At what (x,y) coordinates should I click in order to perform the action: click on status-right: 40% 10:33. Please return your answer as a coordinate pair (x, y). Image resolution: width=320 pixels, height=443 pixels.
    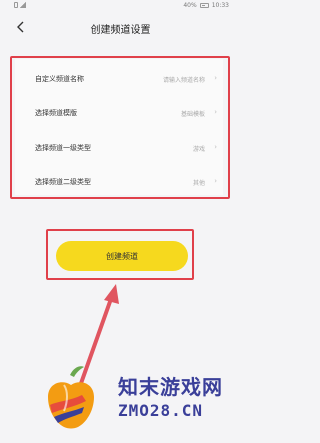
    Looking at the image, I should click on (206, 5).